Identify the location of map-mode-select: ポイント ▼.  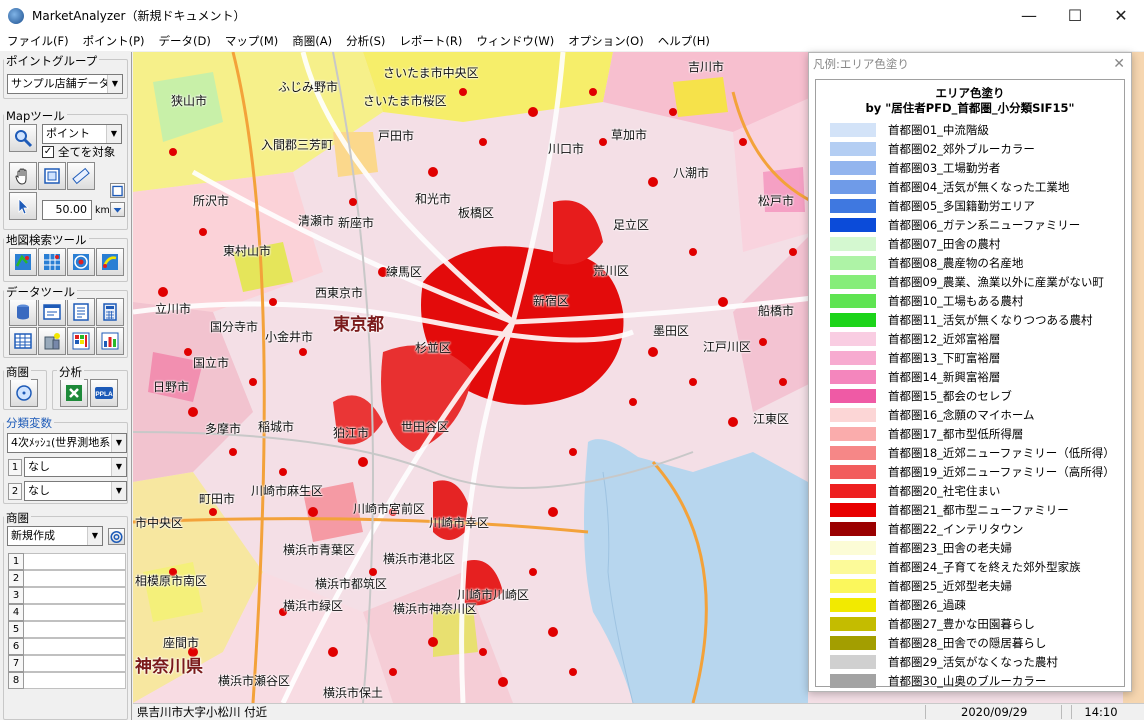
(82, 134).